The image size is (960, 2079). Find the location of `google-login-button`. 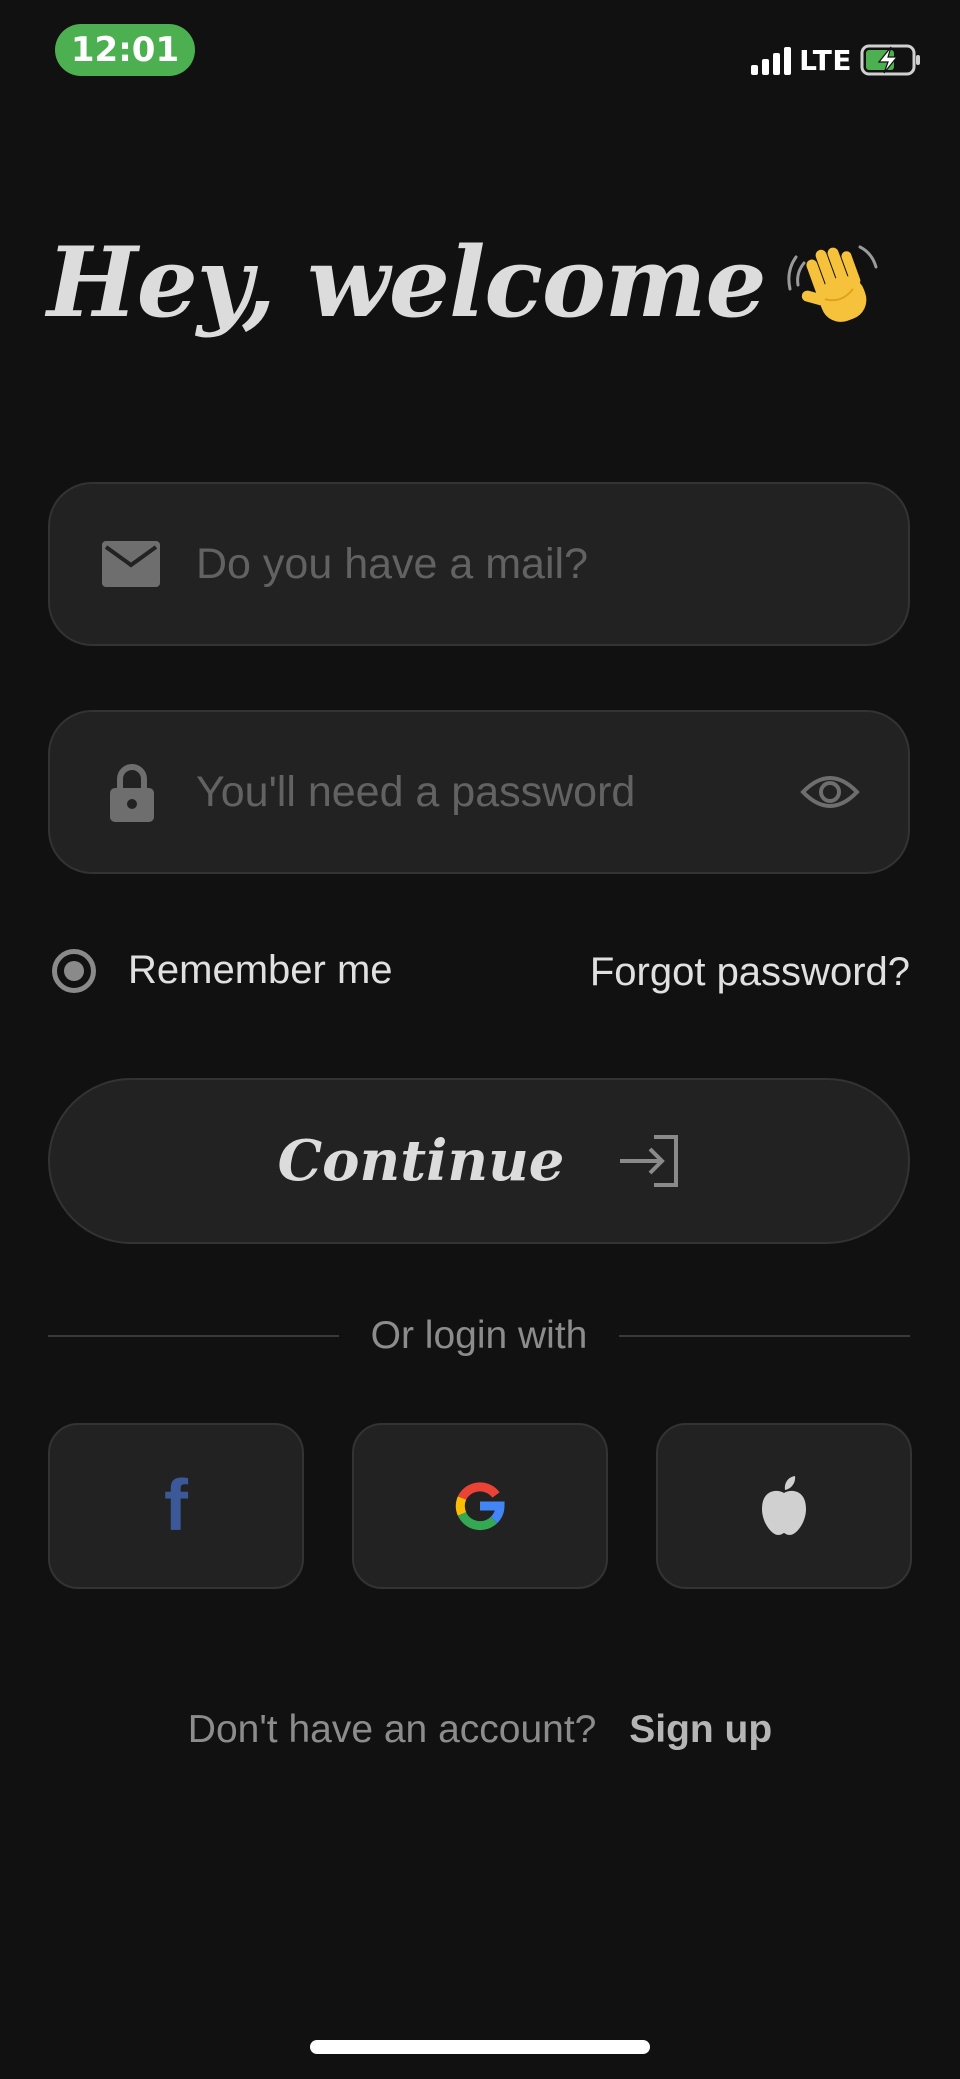

google-login-button is located at coordinates (480, 1506).